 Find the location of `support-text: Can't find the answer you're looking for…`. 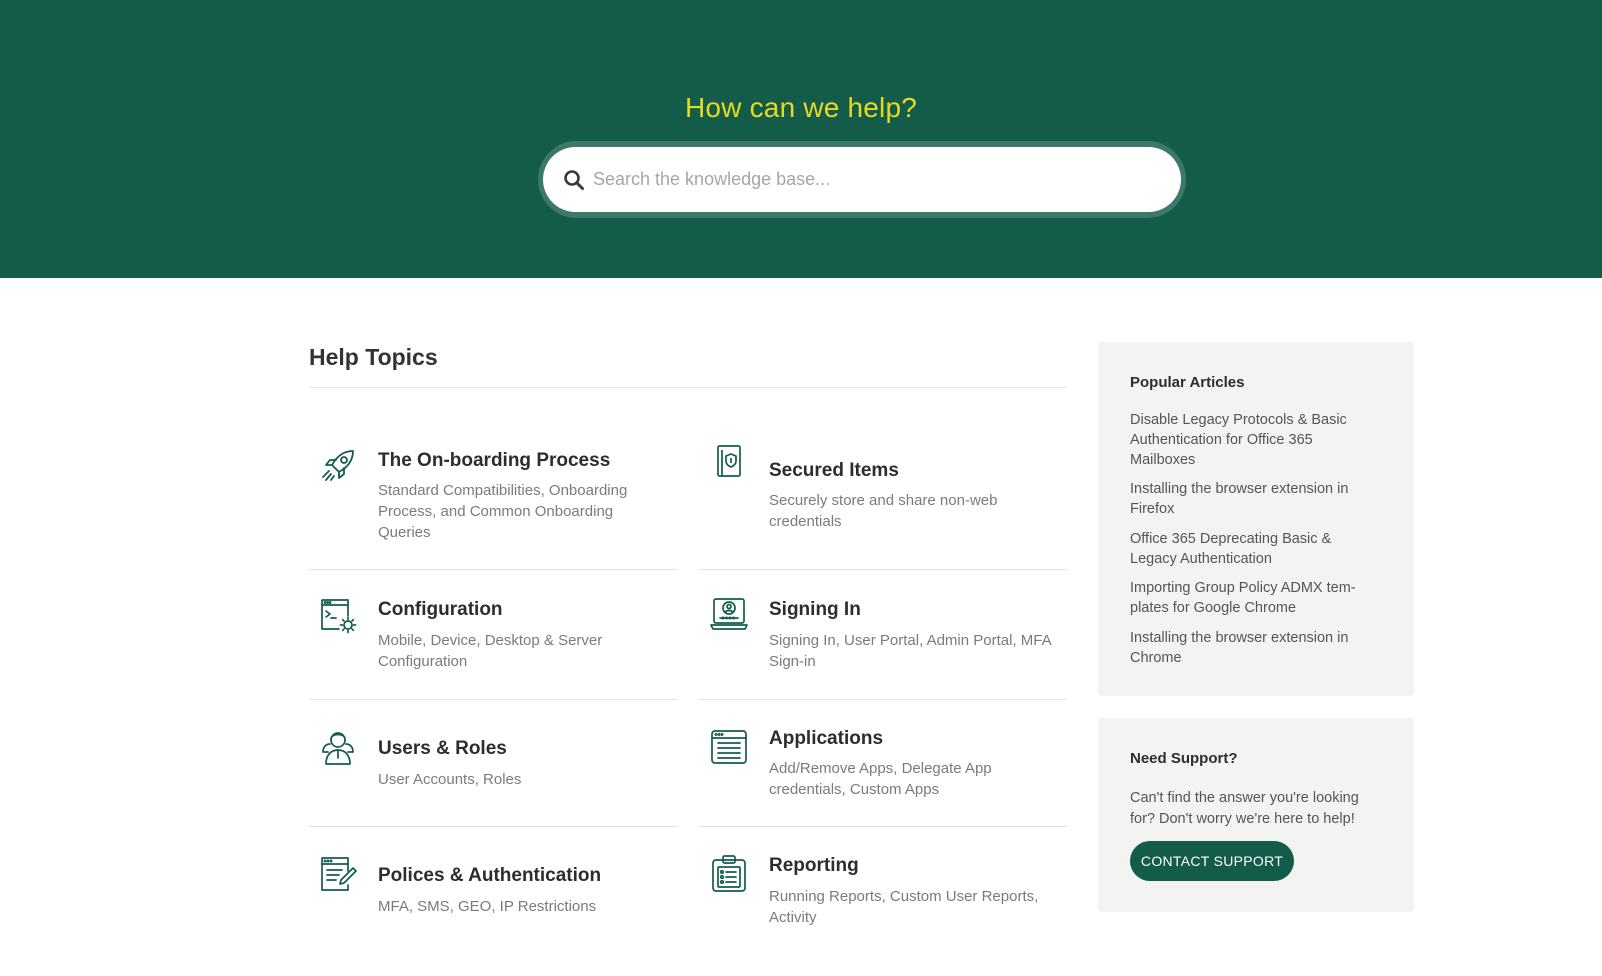

support-text: Can't find the answer you're looking for… is located at coordinates (1244, 808).